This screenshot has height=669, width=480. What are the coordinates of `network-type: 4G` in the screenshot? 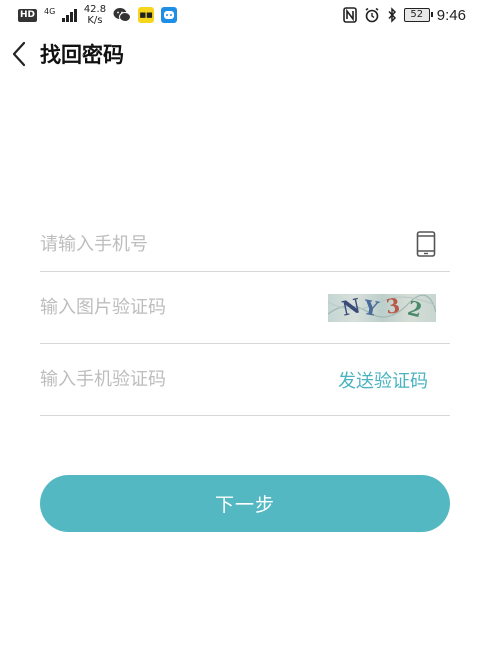 It's located at (50, 11).